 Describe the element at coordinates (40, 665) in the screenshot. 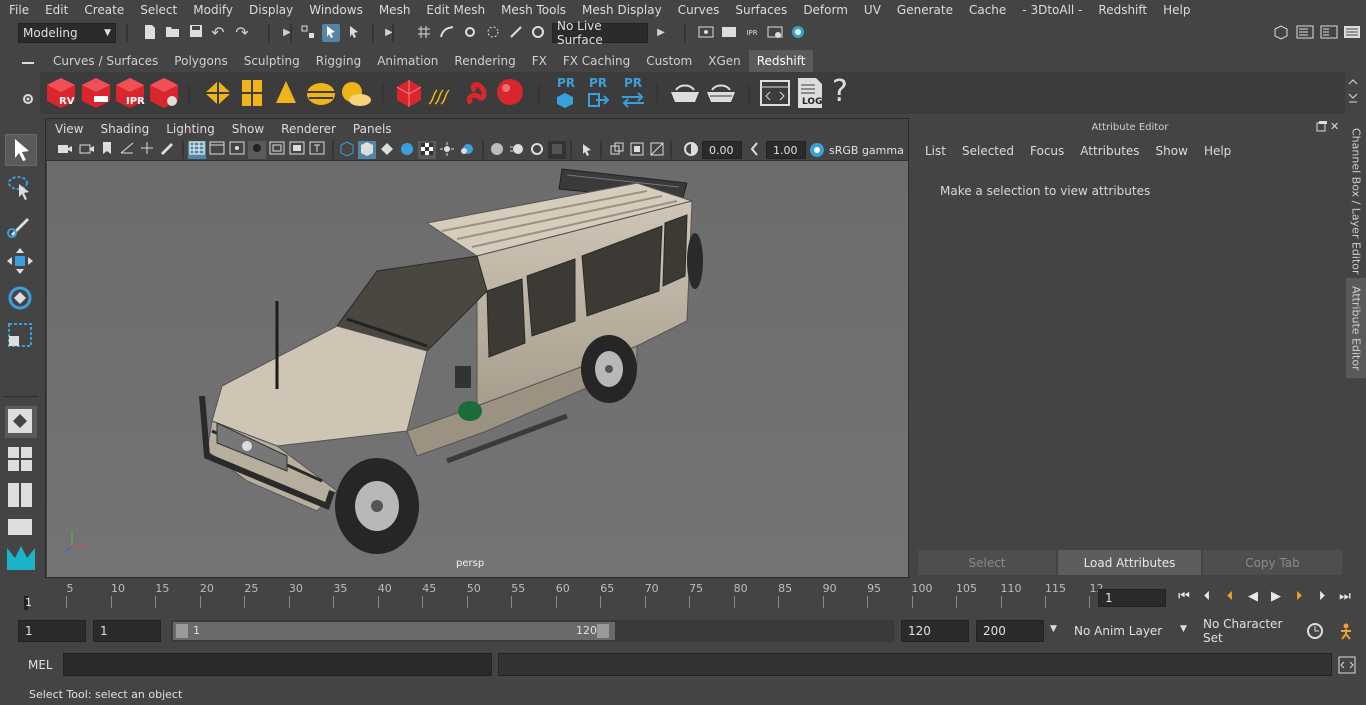

I see `command-language-label: MEL` at that location.